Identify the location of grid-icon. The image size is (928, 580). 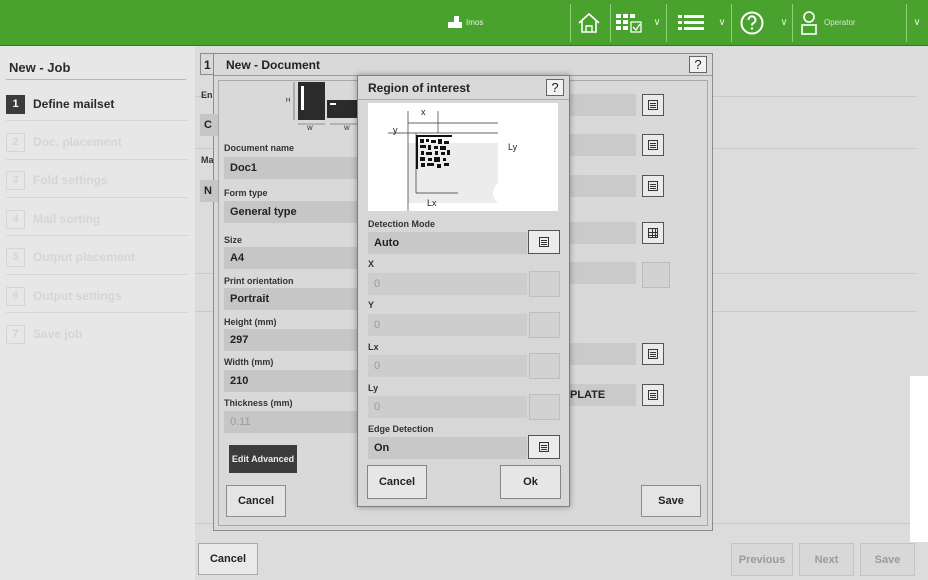
(653, 233).